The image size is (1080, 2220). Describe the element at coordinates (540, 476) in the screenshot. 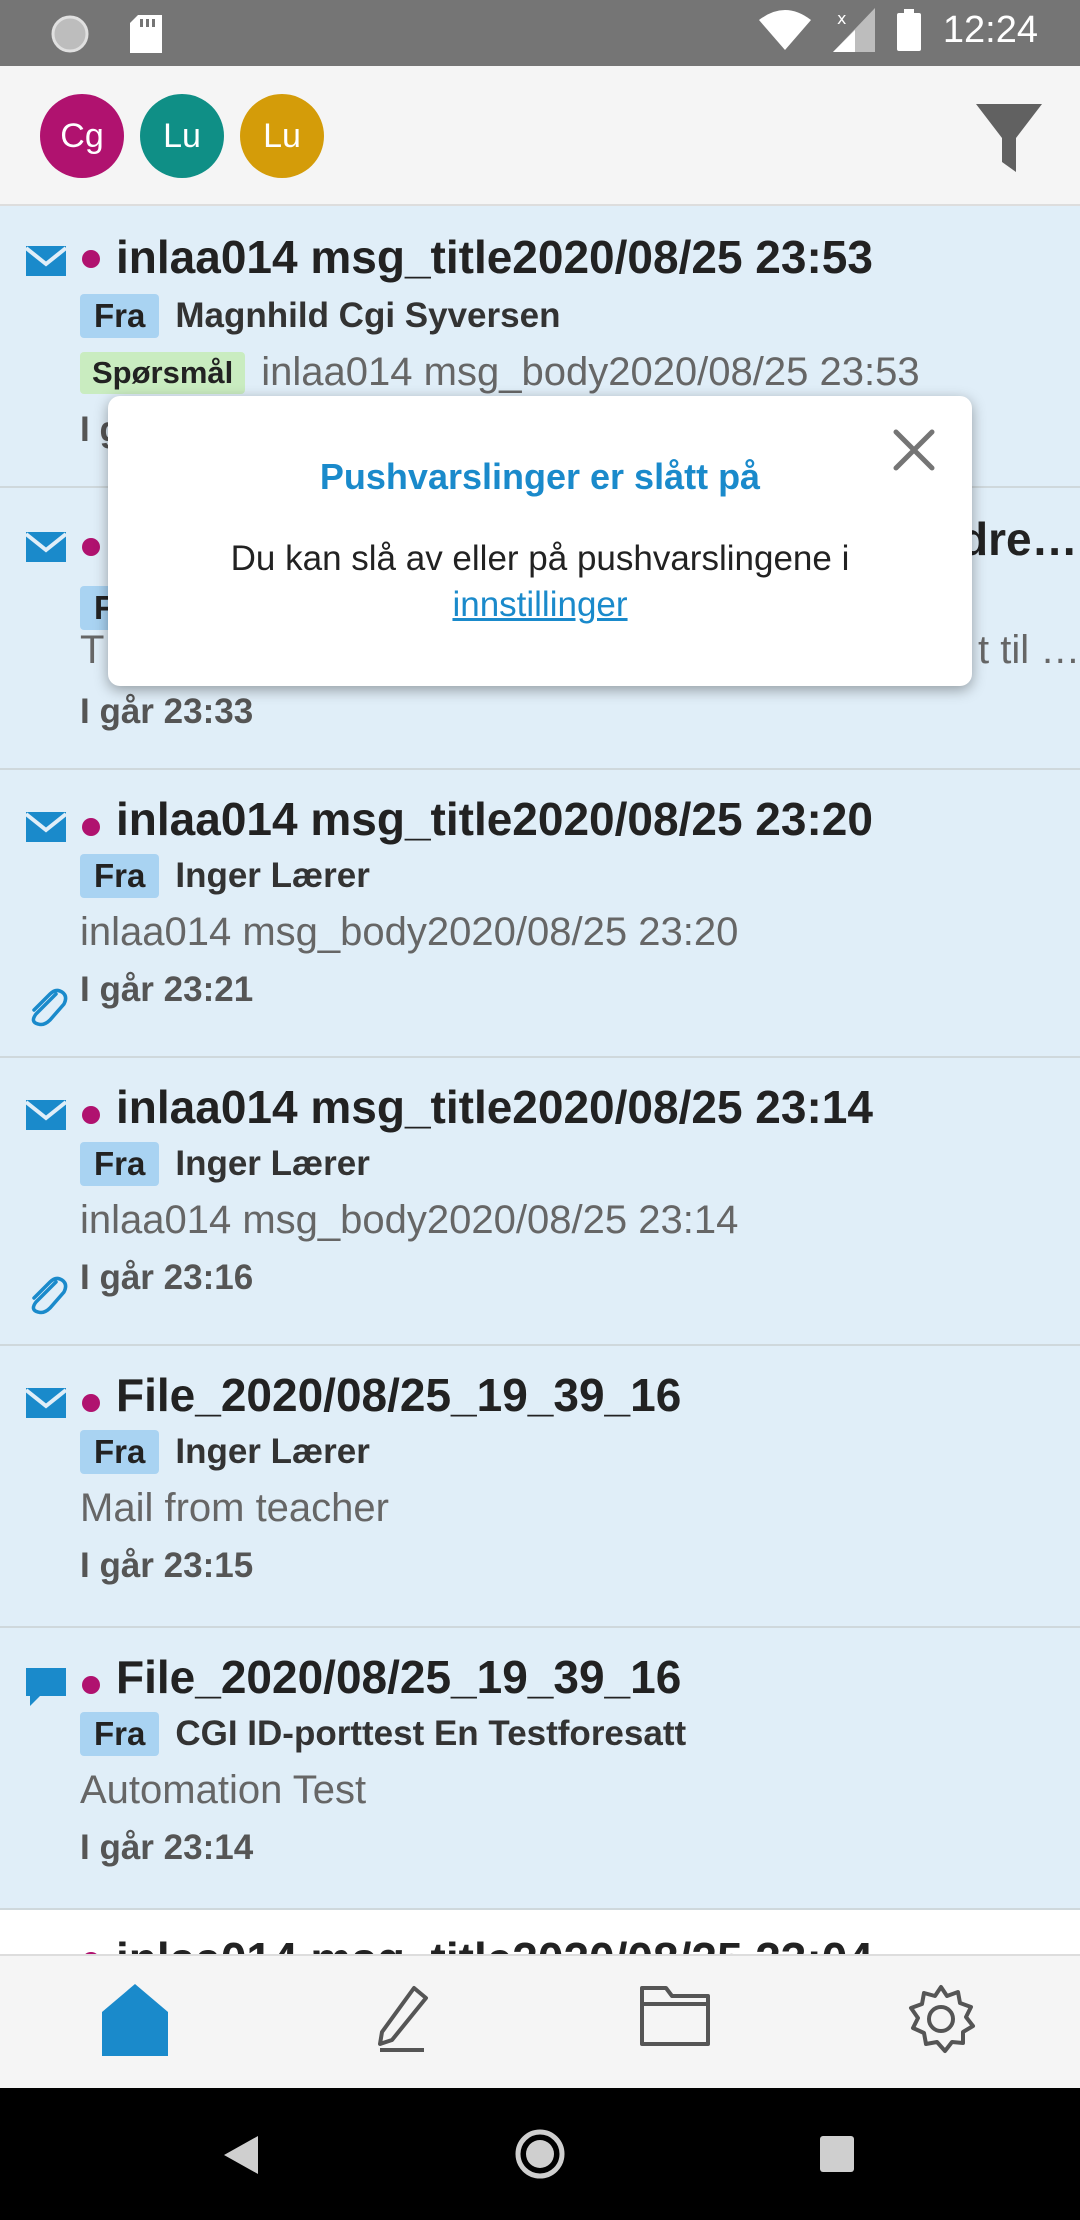

I see `popup-title: Pushvarslinger er slått på` at that location.